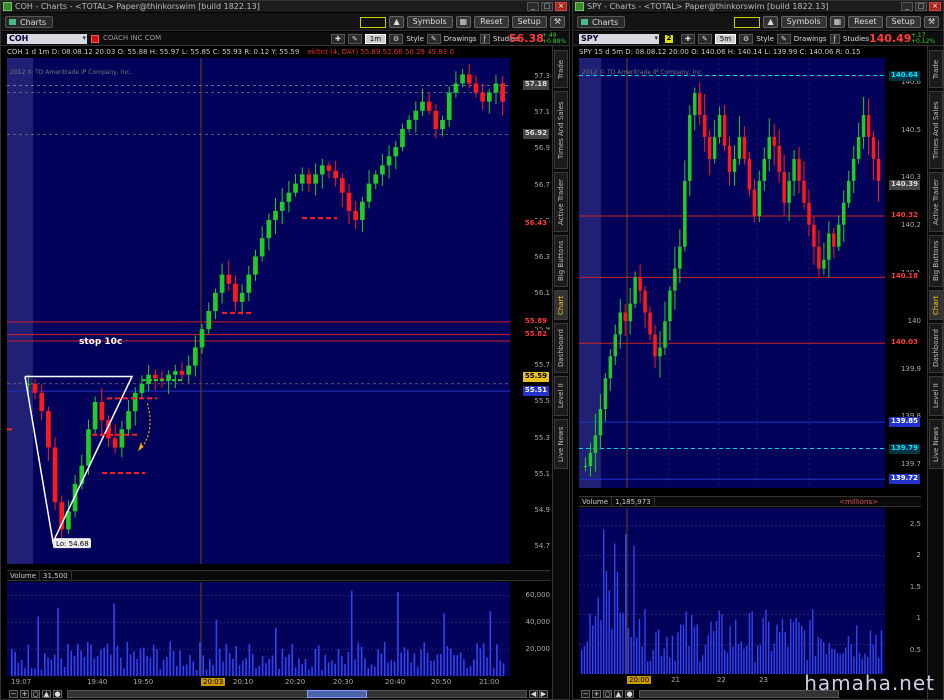 This screenshot has width=944, height=700. What do you see at coordinates (375, 39) in the screenshot?
I see `period-selector: 1m` at bounding box center [375, 39].